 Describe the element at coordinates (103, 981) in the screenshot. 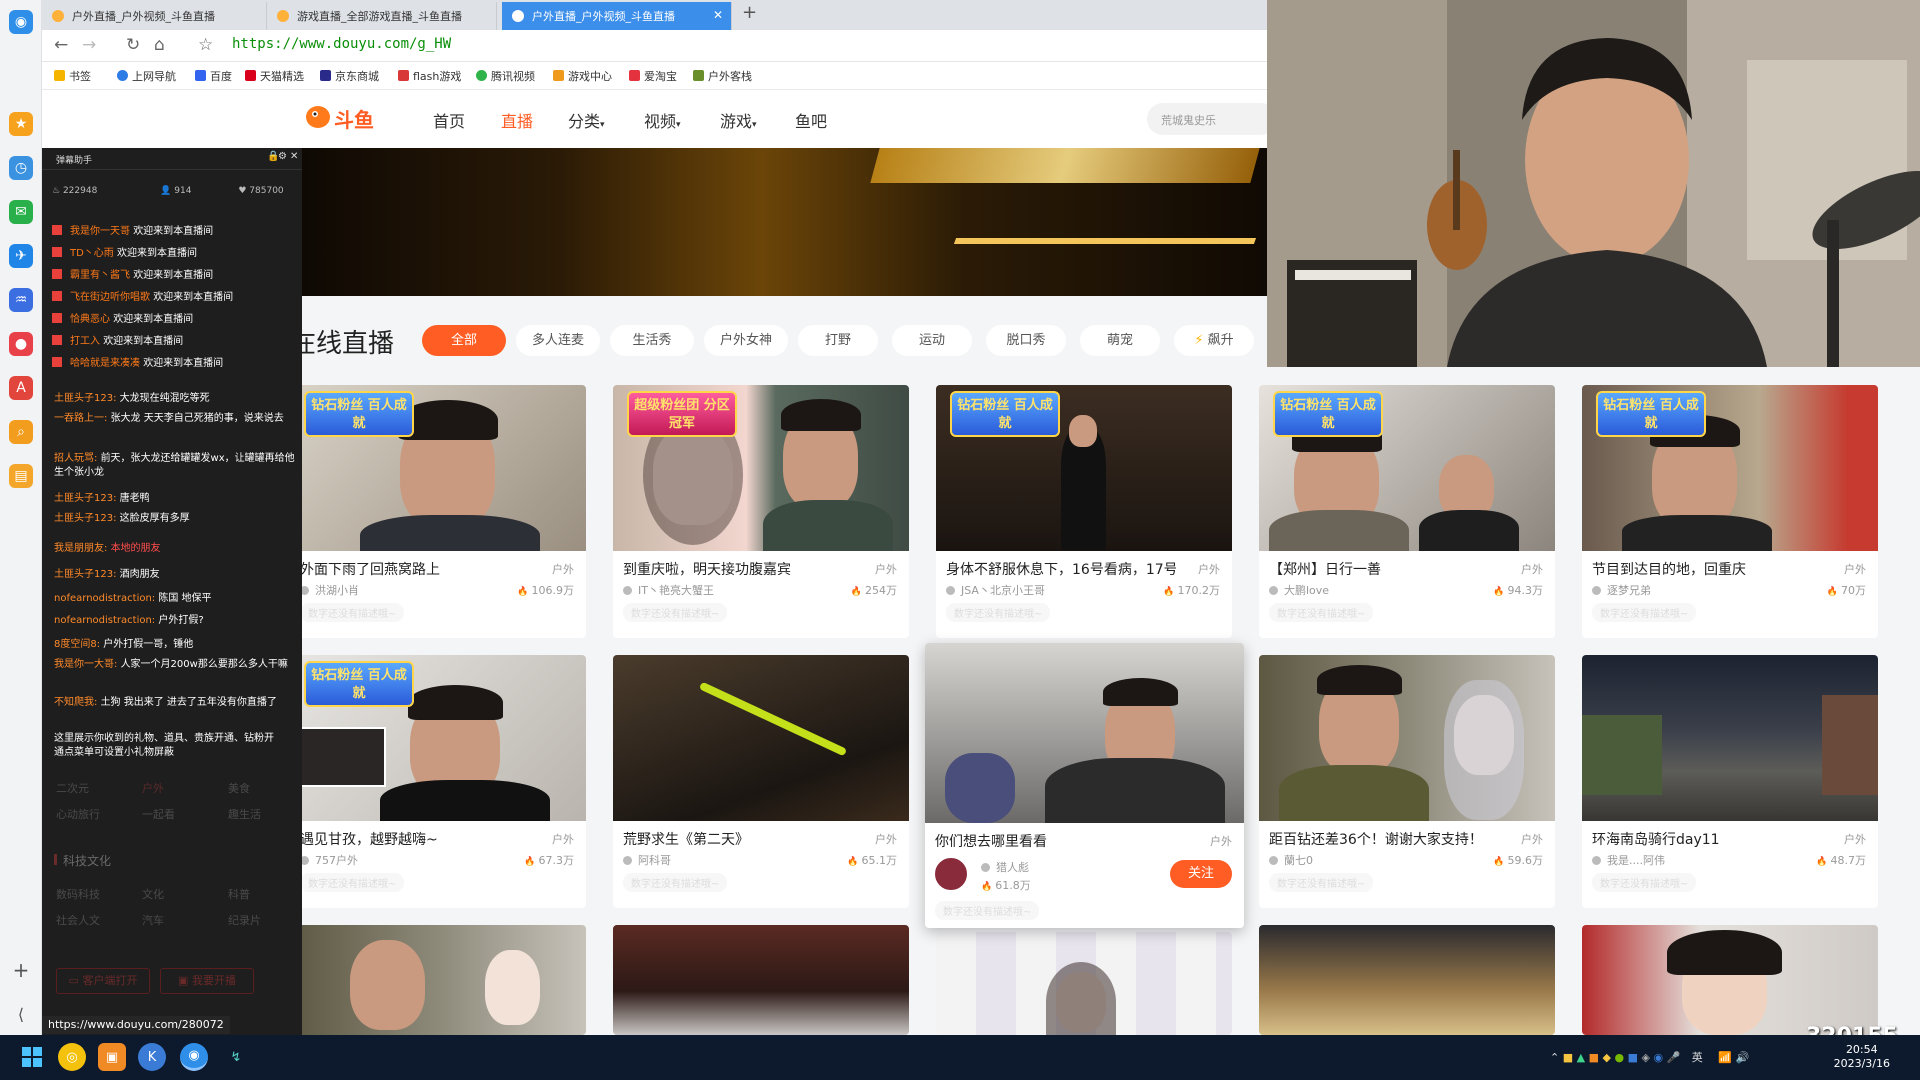

I see `open-client-button: ▭ 客户端打开` at that location.